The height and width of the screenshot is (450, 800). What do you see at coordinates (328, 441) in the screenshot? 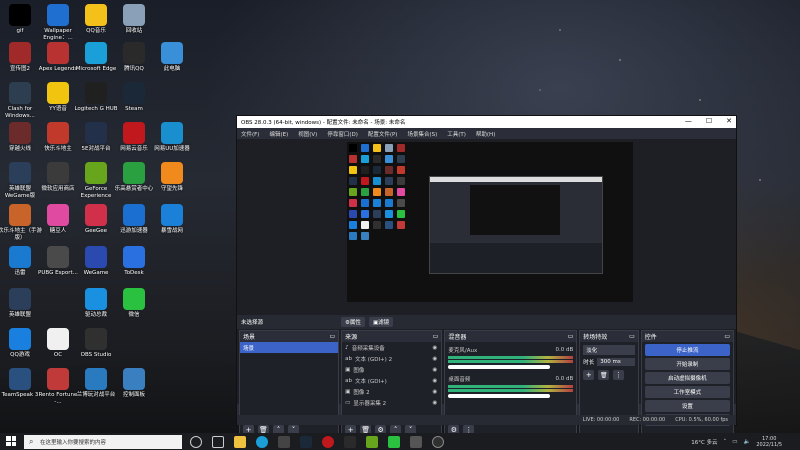
I see `netease-music-icon` at bounding box center [328, 441].